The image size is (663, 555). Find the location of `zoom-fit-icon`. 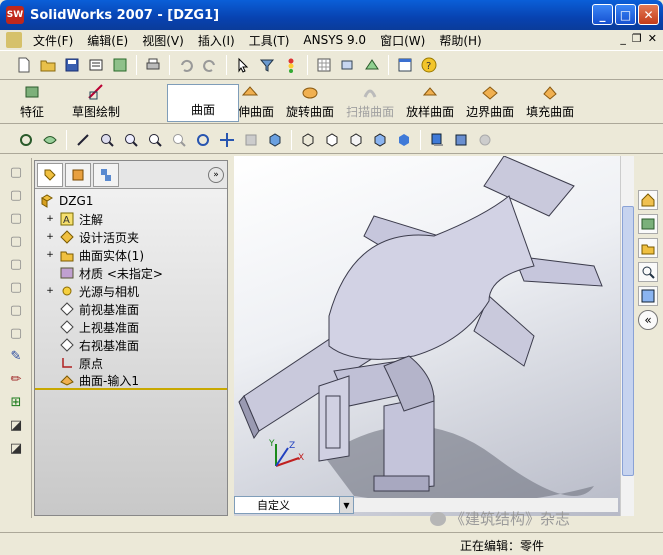

zoom-fit-icon is located at coordinates (107, 140).